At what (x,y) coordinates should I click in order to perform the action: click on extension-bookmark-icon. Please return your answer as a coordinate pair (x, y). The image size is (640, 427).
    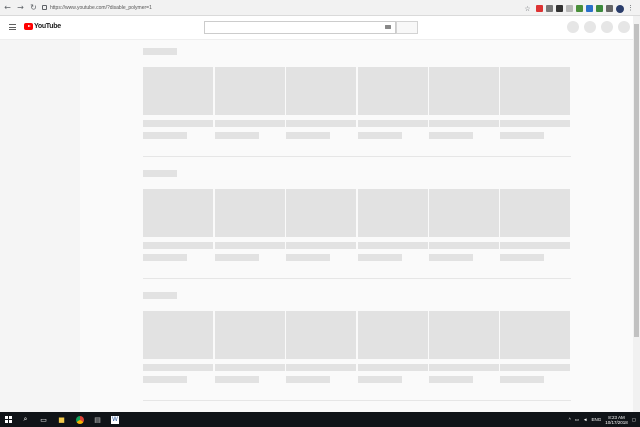
    Looking at the image, I should click on (569, 8).